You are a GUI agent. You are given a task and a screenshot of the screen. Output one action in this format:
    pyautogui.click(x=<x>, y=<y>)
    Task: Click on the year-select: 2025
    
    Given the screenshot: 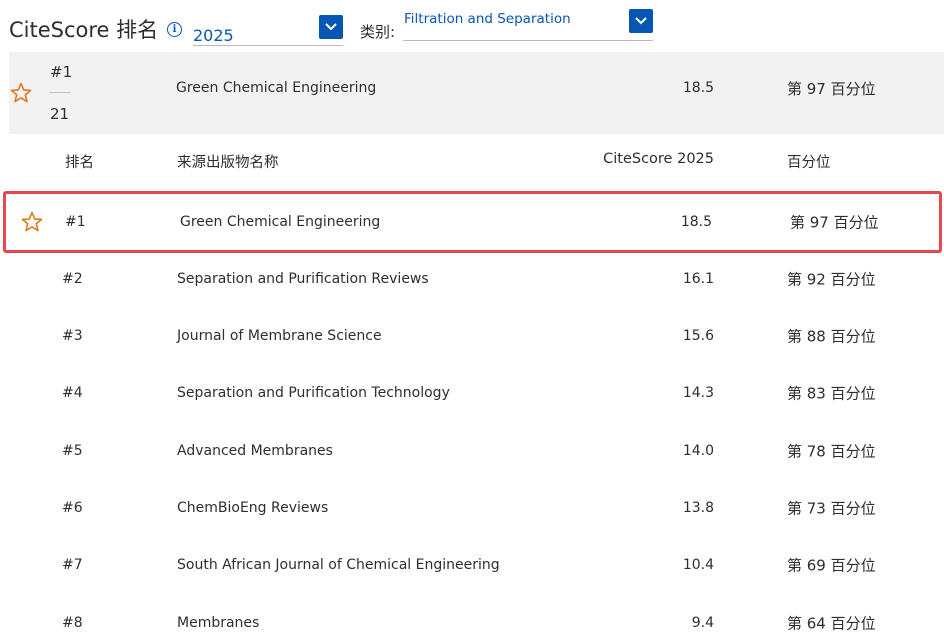 What is the action you would take?
    pyautogui.click(x=268, y=30)
    